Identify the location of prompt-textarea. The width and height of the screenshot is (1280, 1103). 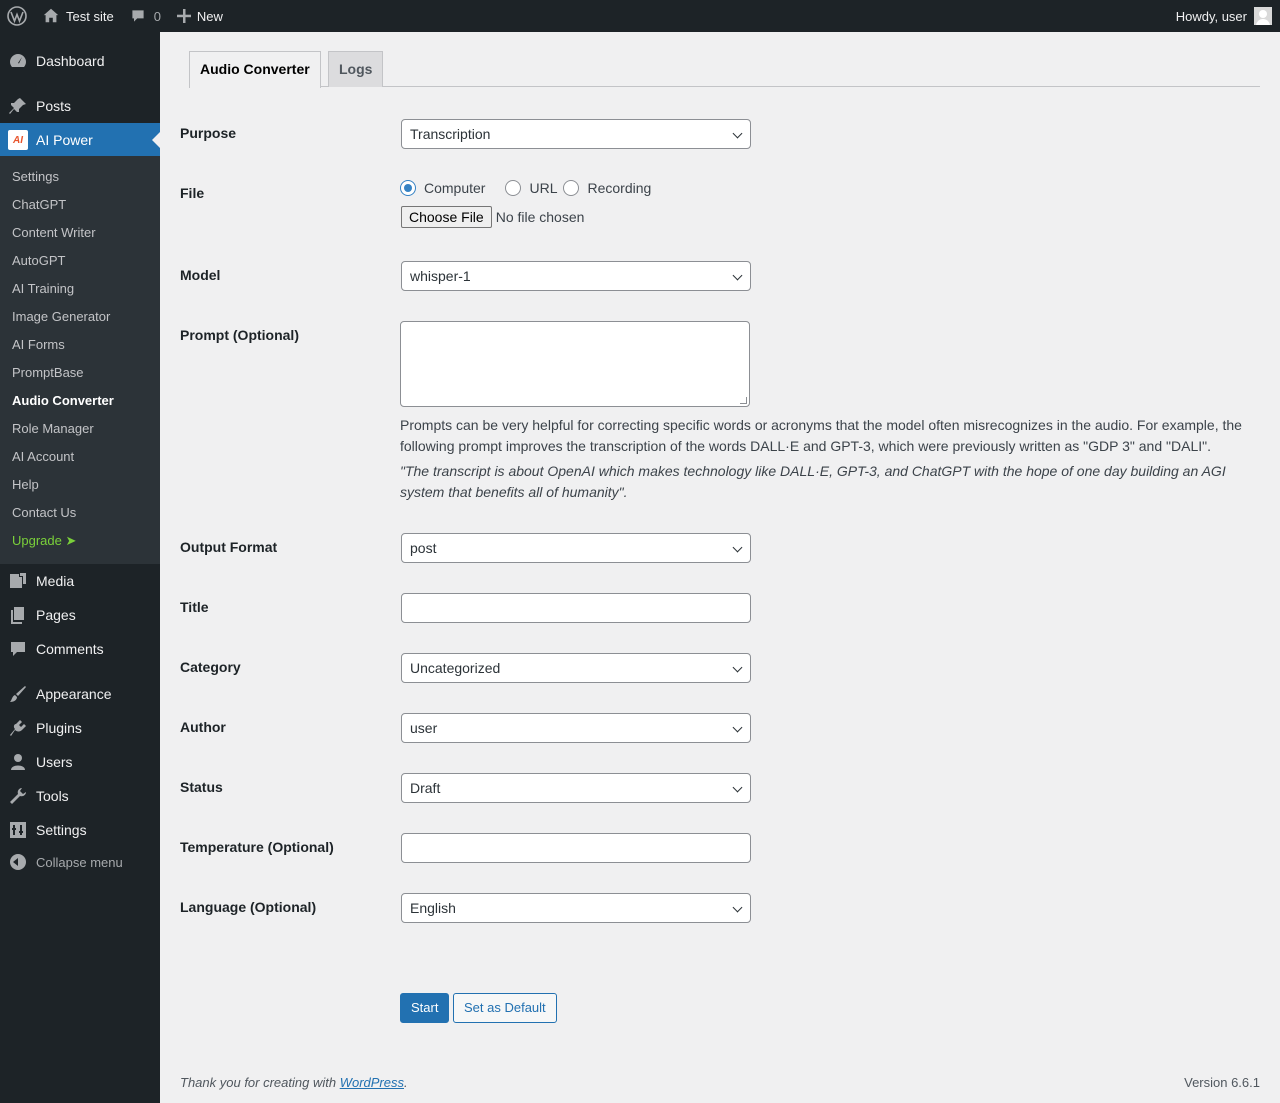
(575, 364).